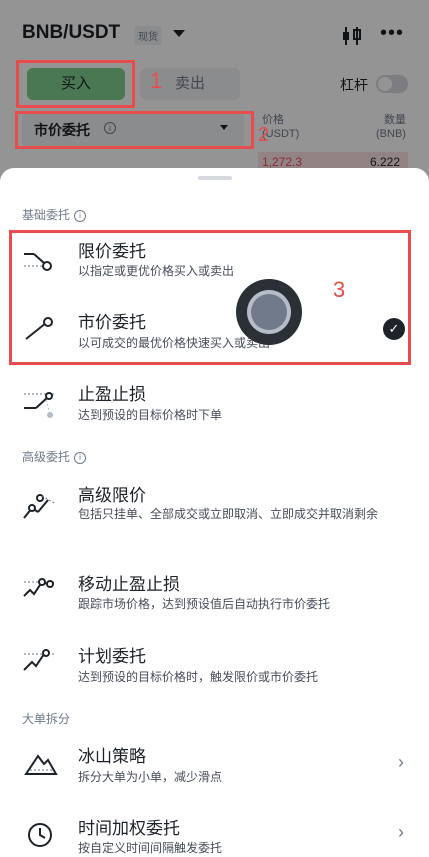  What do you see at coordinates (40, 835) in the screenshot?
I see `clock-icon` at bounding box center [40, 835].